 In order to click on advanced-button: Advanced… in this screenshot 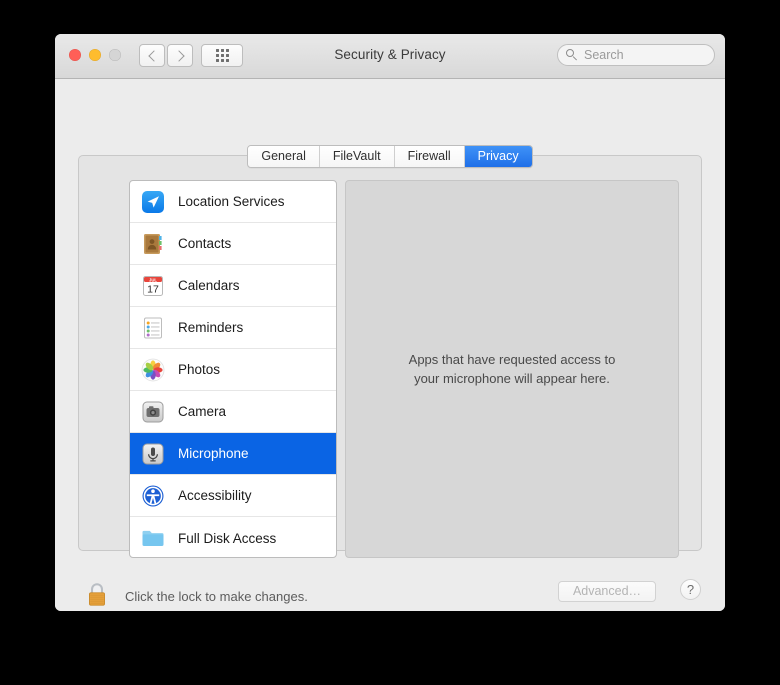, I will do `click(607, 591)`.